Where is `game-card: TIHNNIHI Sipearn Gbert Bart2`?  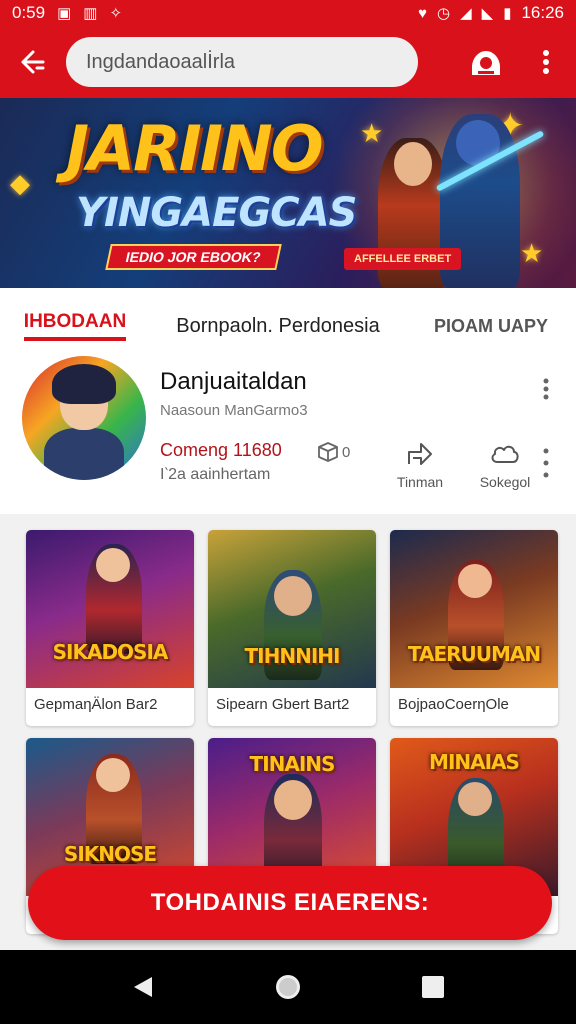
game-card: TIHNNIHI Sipearn Gbert Bart2 is located at coordinates (292, 628).